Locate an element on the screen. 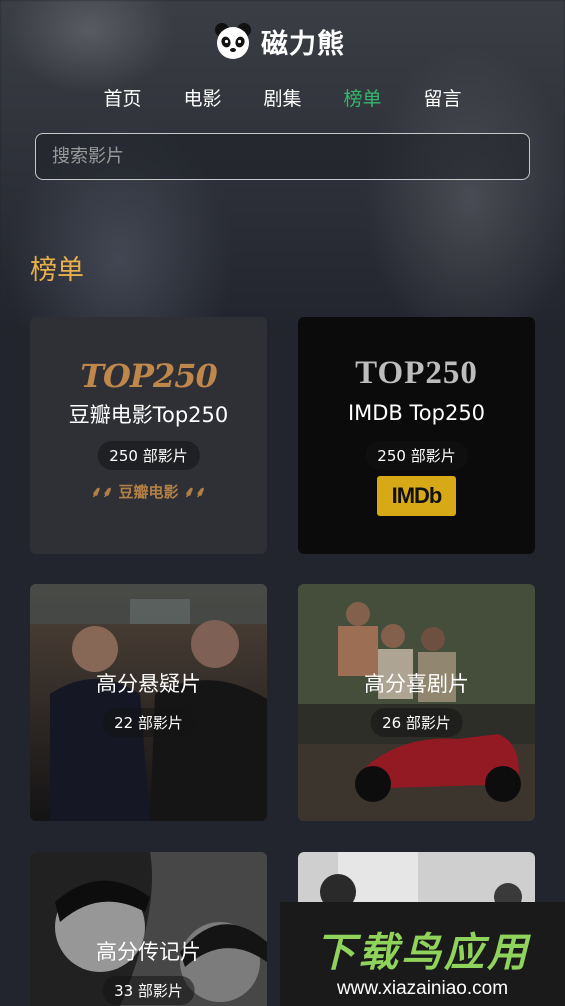 Image resolution: width=565 pixels, height=1006 pixels. logo: 磁力熊 is located at coordinates (279, 41).